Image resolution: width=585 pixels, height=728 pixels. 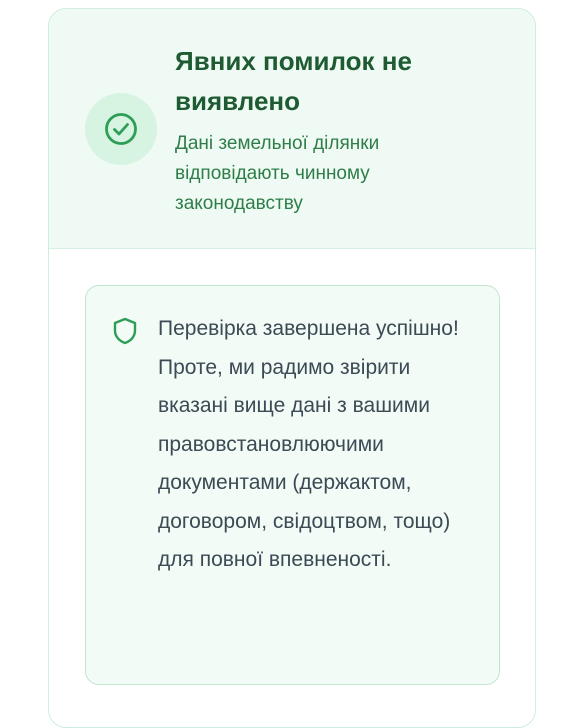 I want to click on status-title: Явних помилок не виявлено, so click(x=293, y=81).